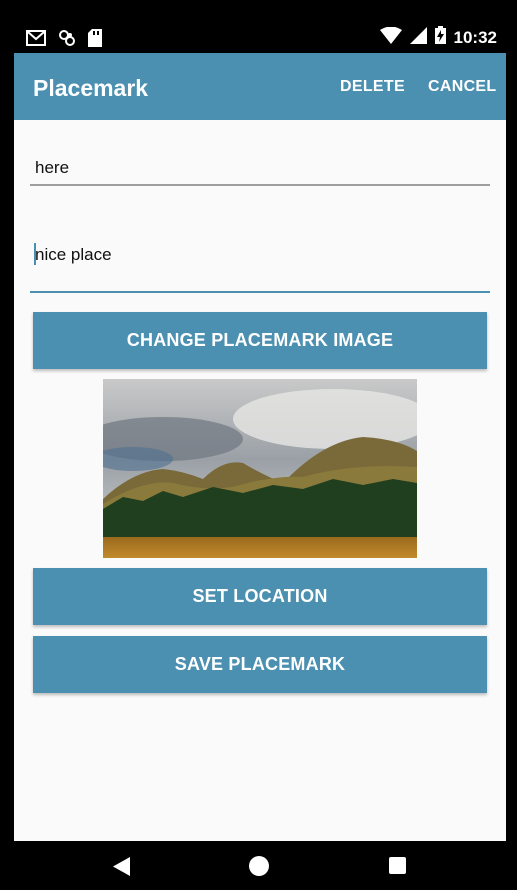 The height and width of the screenshot is (890, 517). Describe the element at coordinates (397, 865) in the screenshot. I see `recent-apps-icon` at that location.